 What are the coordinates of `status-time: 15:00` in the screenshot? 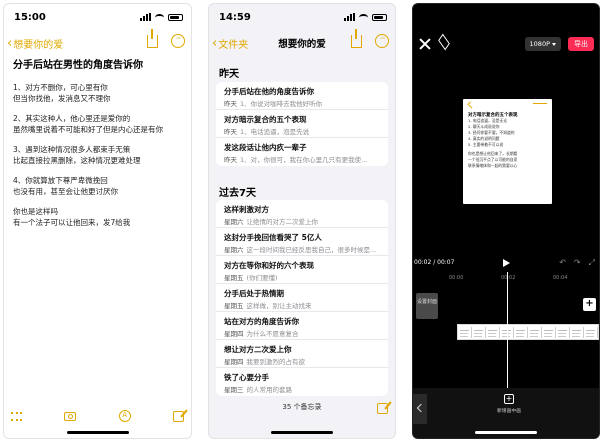 It's located at (30, 17).